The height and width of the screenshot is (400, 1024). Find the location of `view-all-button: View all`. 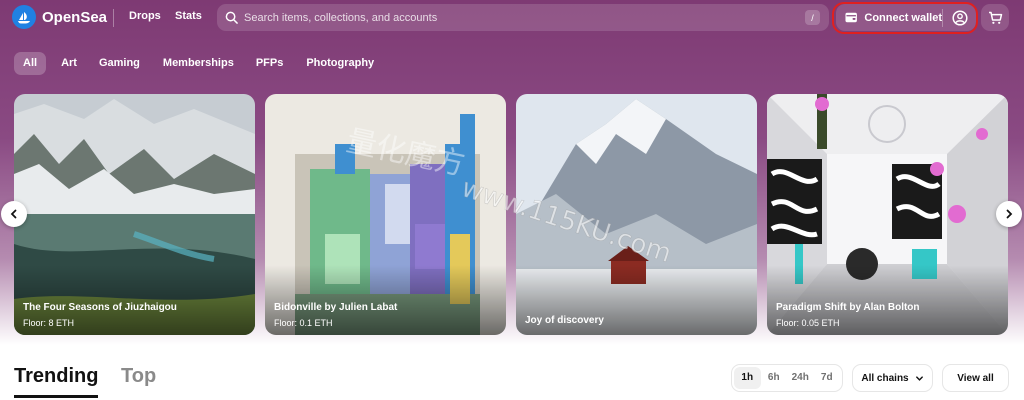

view-all-button: View all is located at coordinates (975, 378).